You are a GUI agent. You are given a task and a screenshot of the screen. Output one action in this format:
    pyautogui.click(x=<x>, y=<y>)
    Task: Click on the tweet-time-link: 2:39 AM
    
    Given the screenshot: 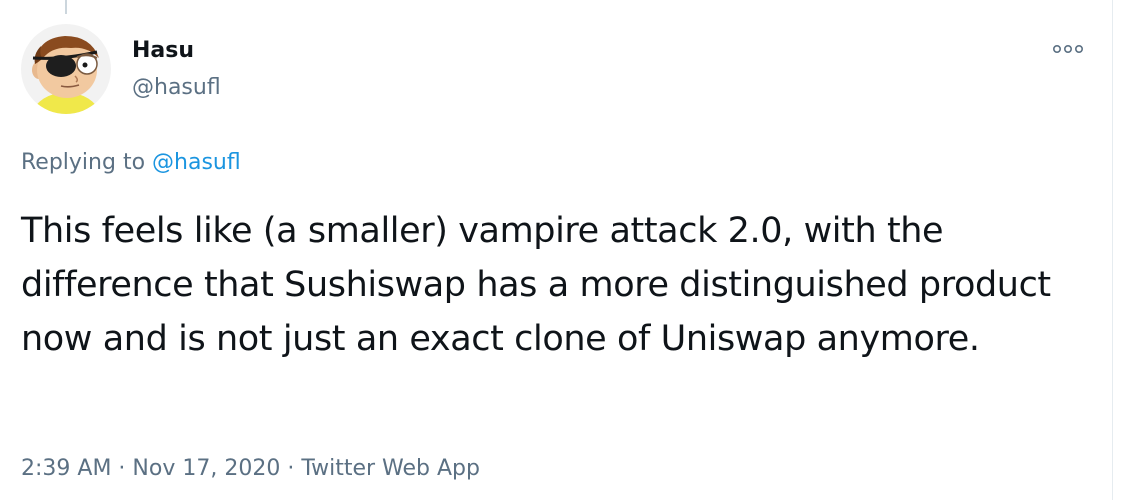 What is the action you would take?
    pyautogui.click(x=66, y=468)
    